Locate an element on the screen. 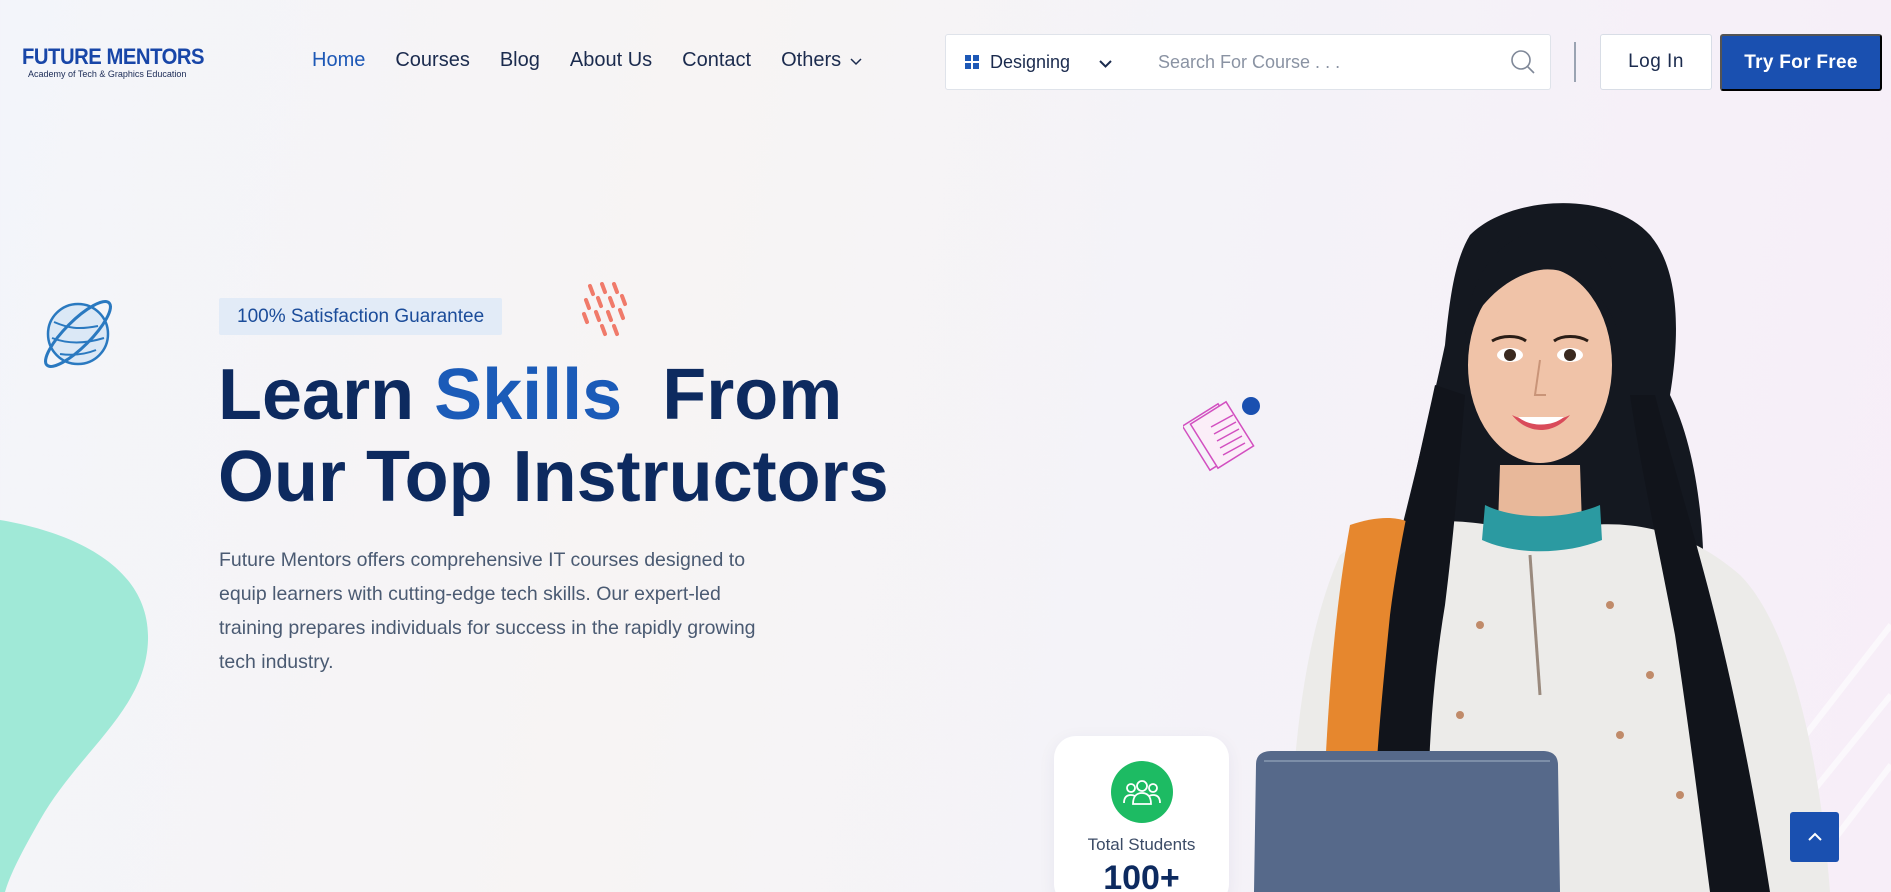 The image size is (1891, 892). total-students-card: Total Students 100+ is located at coordinates (1141, 814).